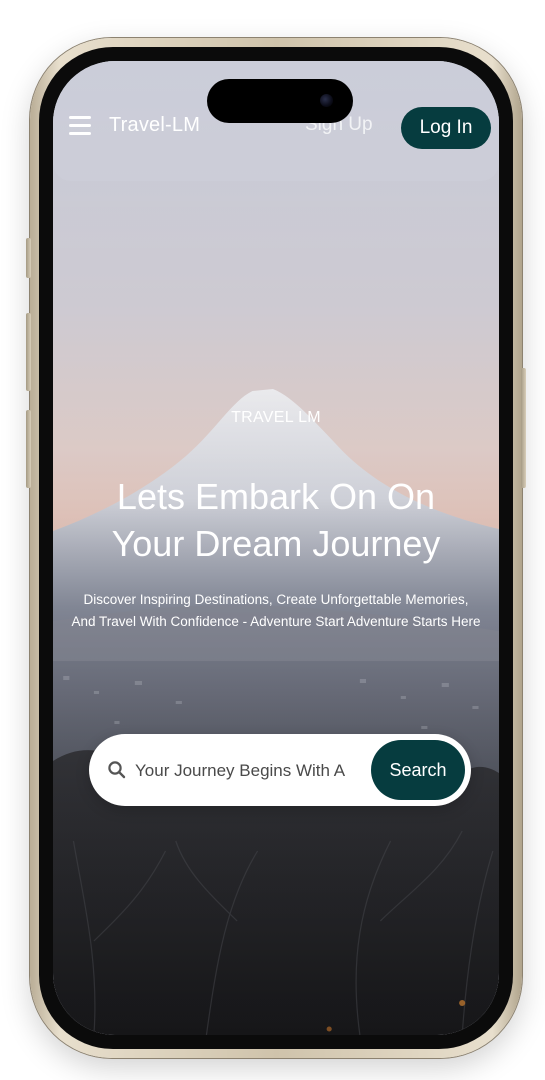 The width and height of the screenshot is (545, 1080). I want to click on hamburger-menu-icon, so click(80, 126).